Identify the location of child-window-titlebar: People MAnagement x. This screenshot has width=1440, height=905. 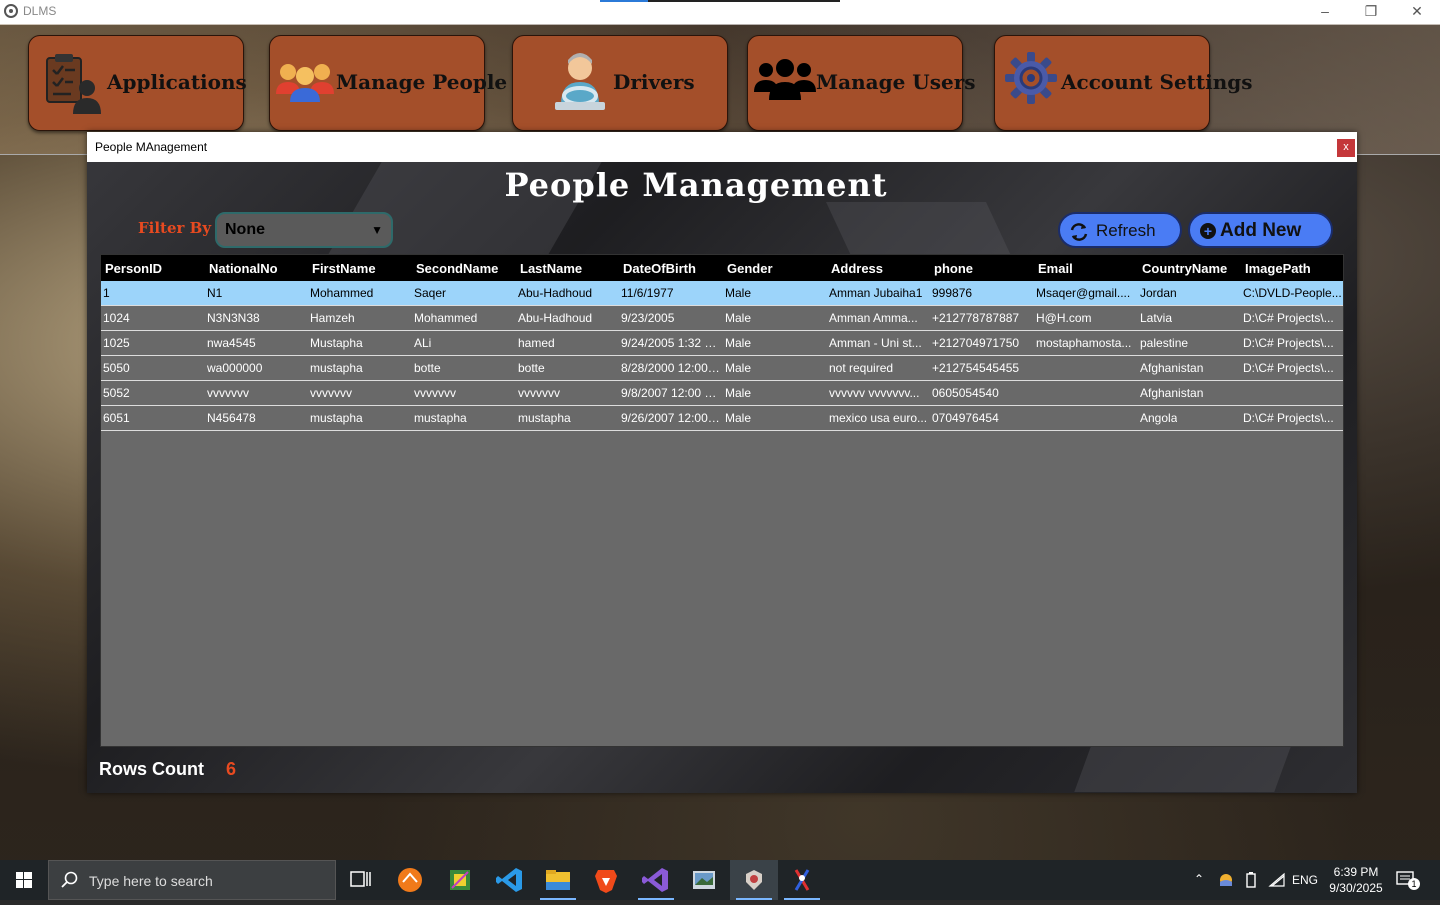
(722, 147).